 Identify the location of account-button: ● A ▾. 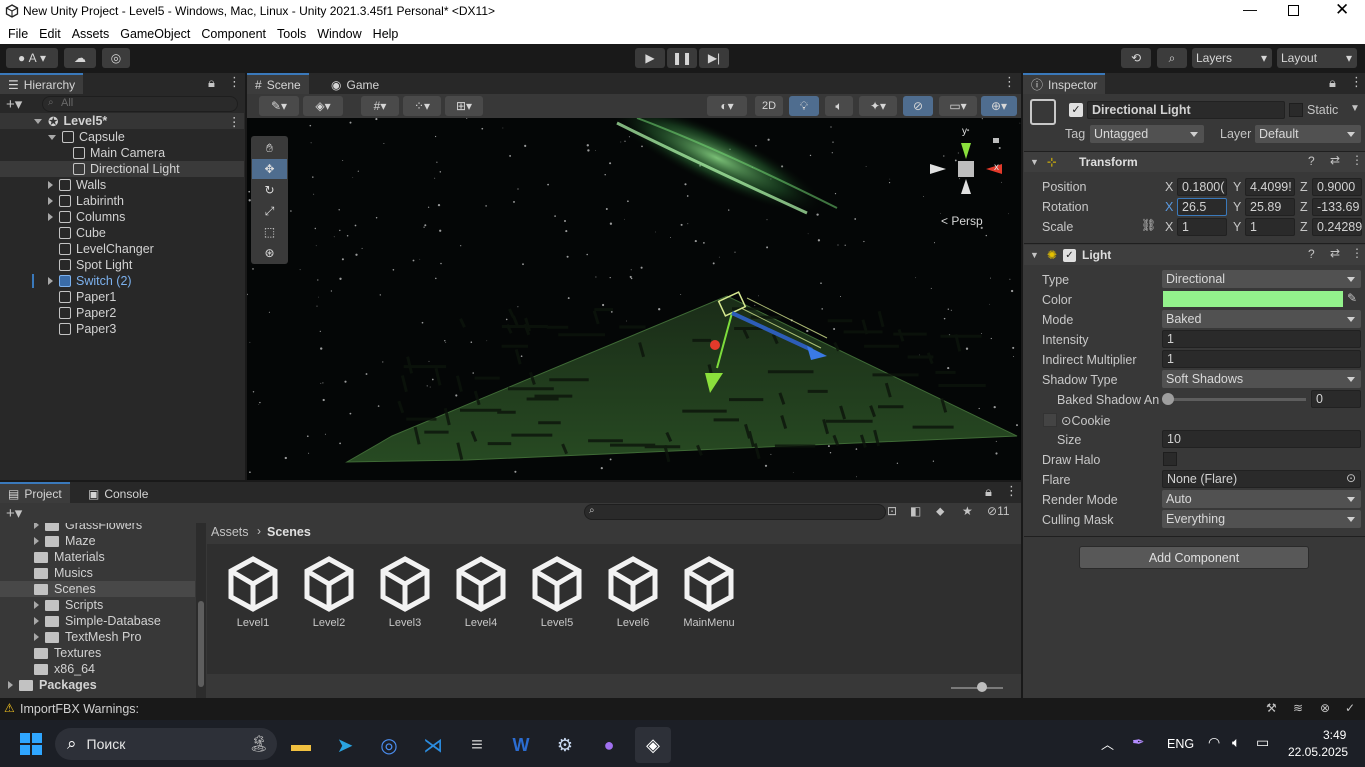
(32, 58).